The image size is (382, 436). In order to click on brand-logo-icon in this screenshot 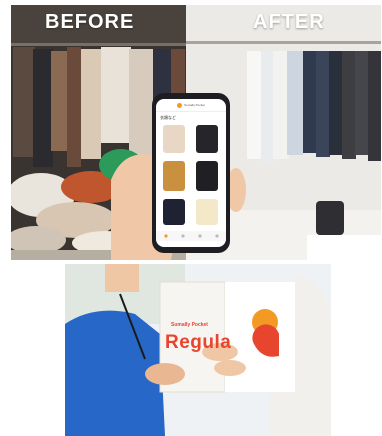, I will do `click(180, 105)`.